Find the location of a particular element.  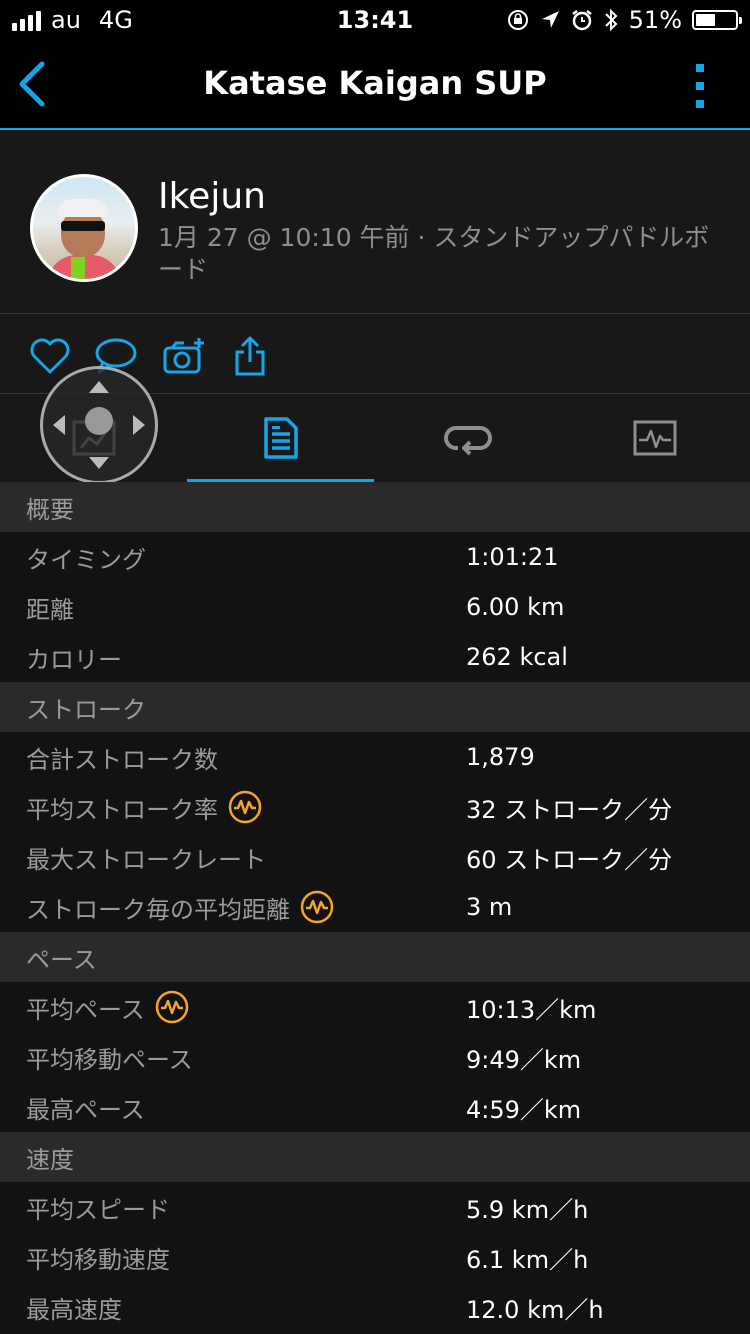

username: Ikejun is located at coordinates (212, 196).